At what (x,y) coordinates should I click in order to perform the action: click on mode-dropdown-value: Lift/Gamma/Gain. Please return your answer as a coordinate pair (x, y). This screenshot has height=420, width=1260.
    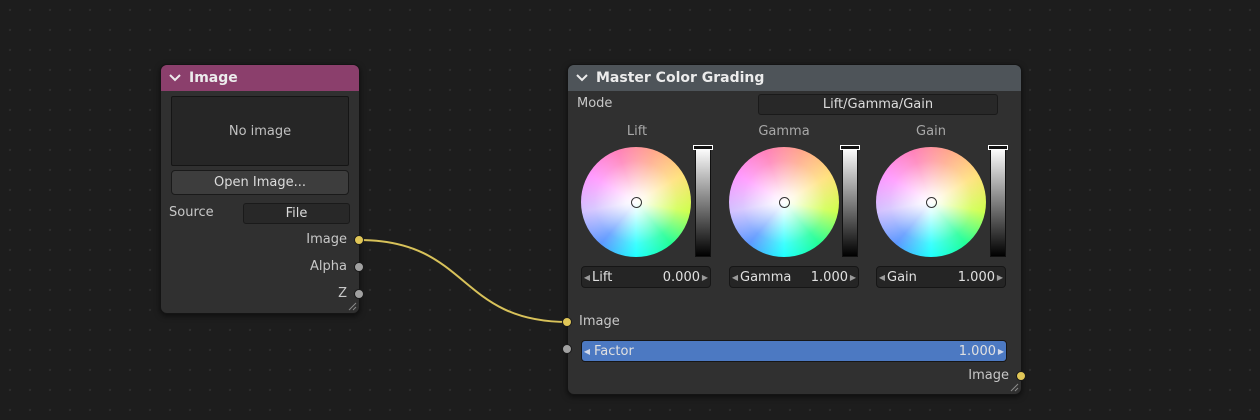
    Looking at the image, I should click on (878, 104).